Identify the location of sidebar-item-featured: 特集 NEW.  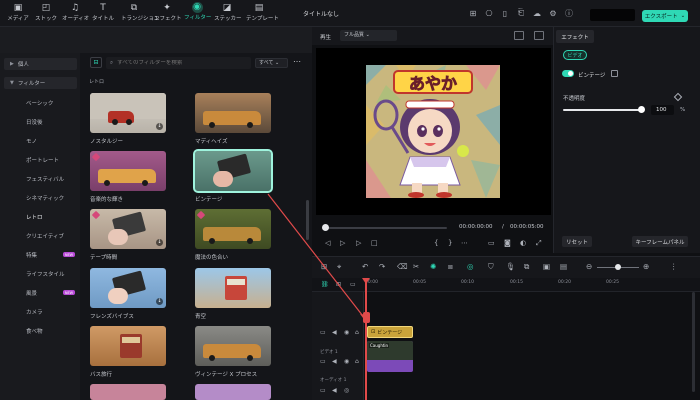
(40, 255).